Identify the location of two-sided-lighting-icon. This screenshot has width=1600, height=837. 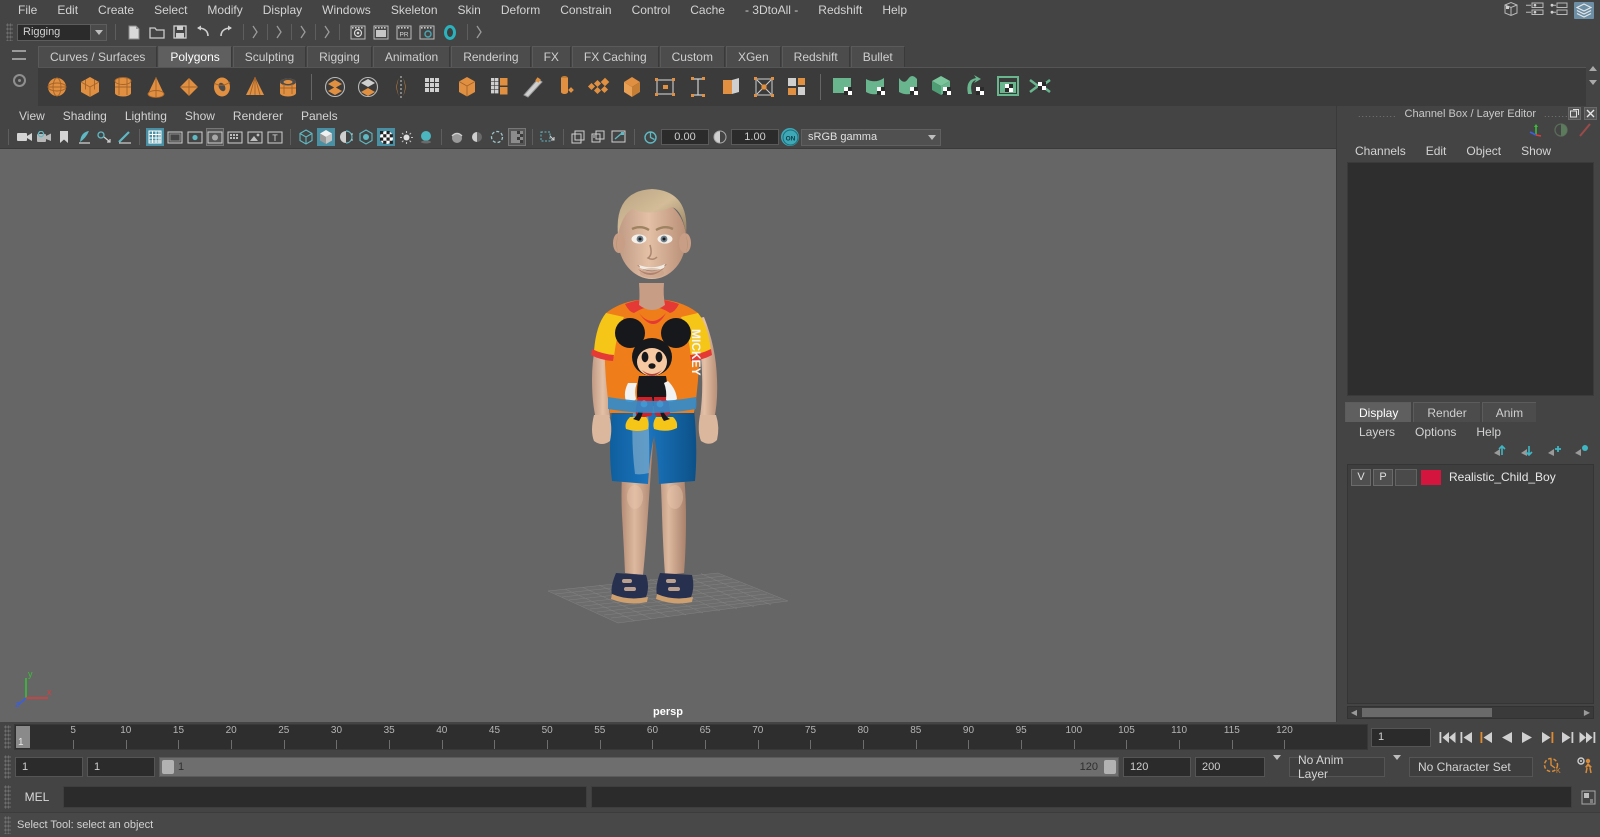
(104, 137).